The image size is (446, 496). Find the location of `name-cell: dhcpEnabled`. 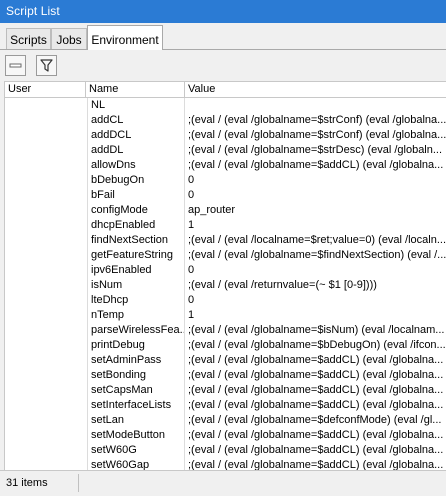

name-cell: dhcpEnabled is located at coordinates (136, 225).